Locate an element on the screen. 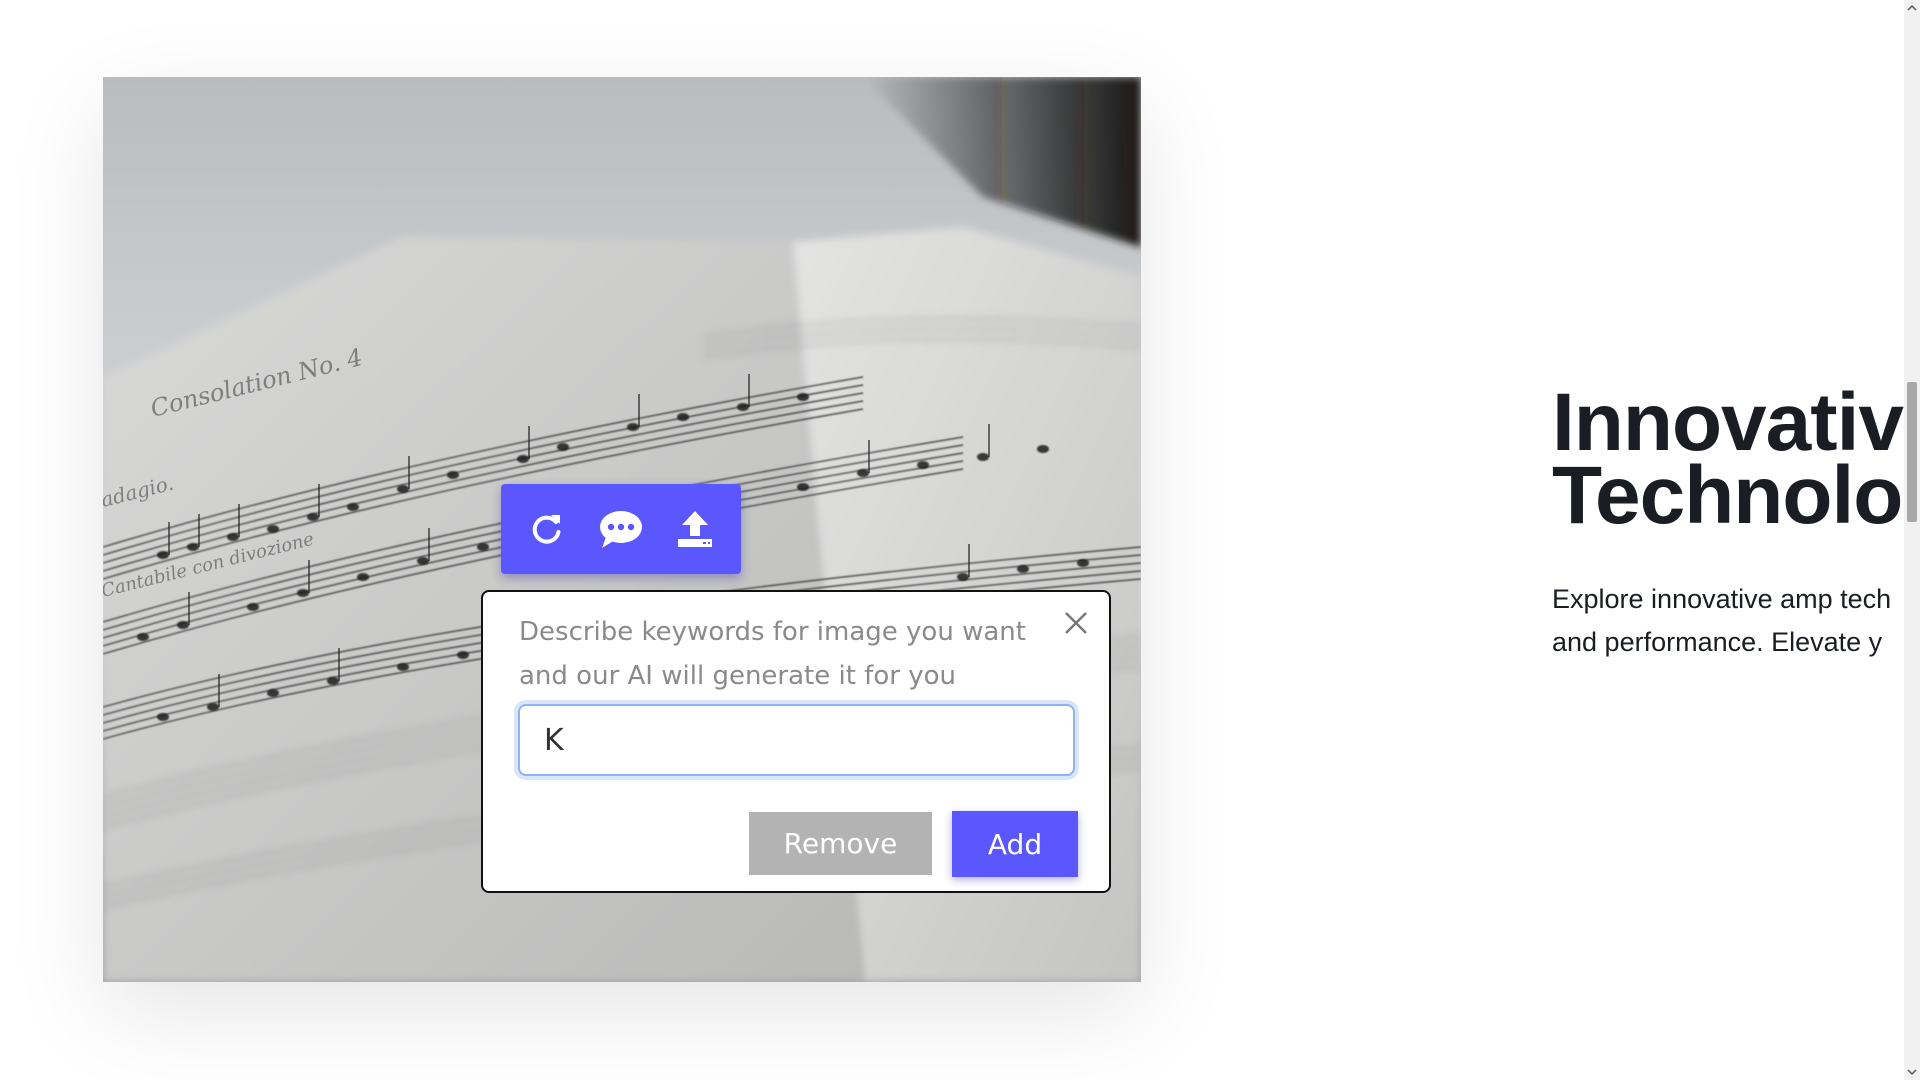  close-button is located at coordinates (1076, 623).